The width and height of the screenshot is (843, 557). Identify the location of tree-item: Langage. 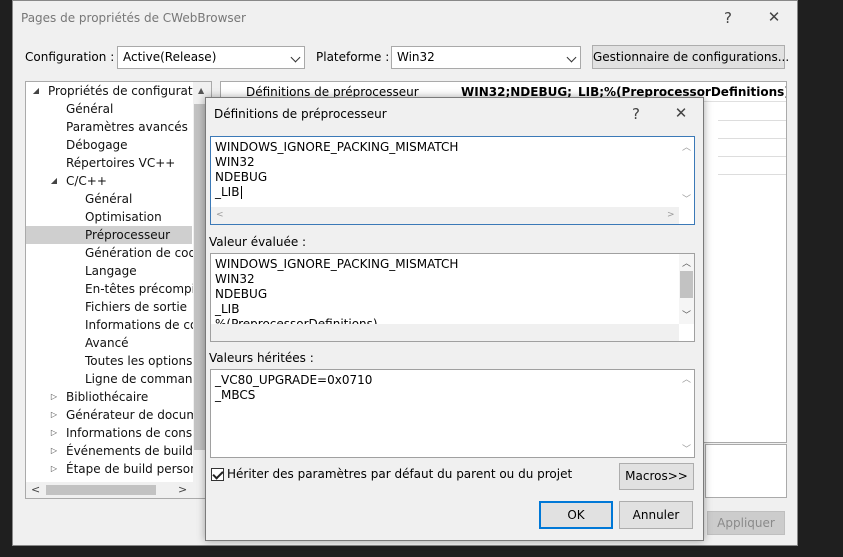
(109, 271).